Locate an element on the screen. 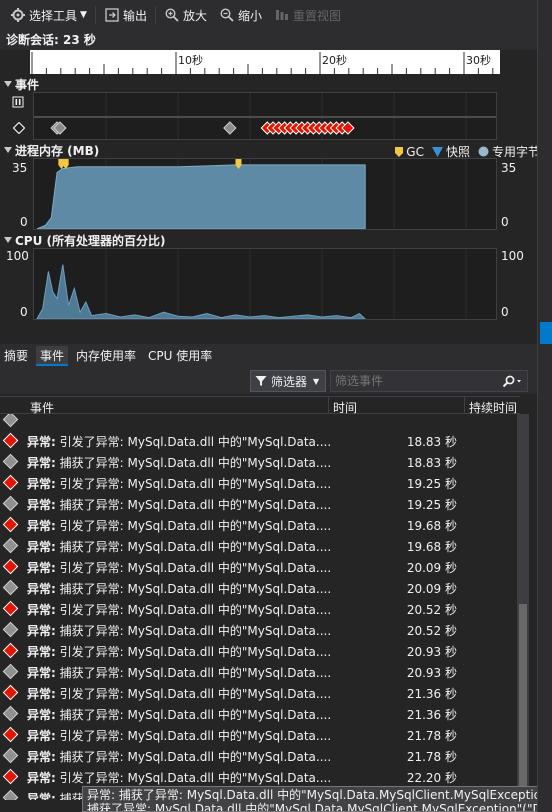  events-table-scrollbar is located at coordinates (523, 607).